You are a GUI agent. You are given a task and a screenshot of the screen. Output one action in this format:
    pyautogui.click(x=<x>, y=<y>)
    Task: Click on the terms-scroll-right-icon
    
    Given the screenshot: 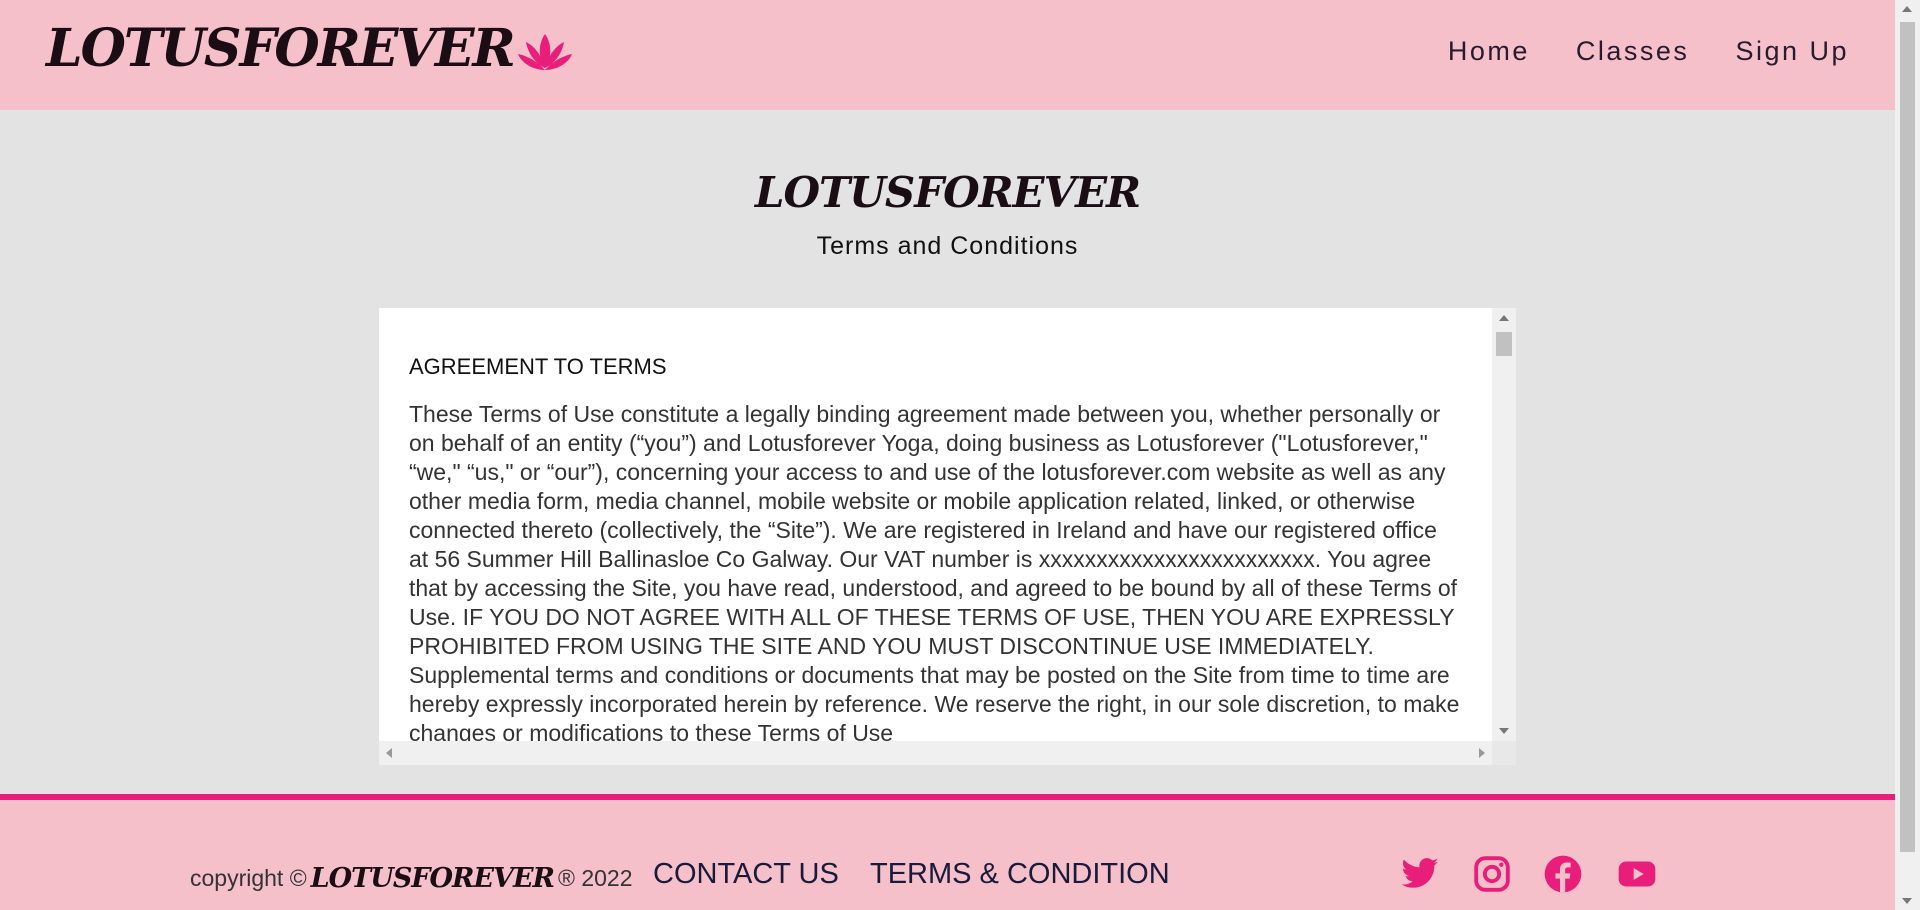 What is the action you would take?
    pyautogui.click(x=1482, y=753)
    